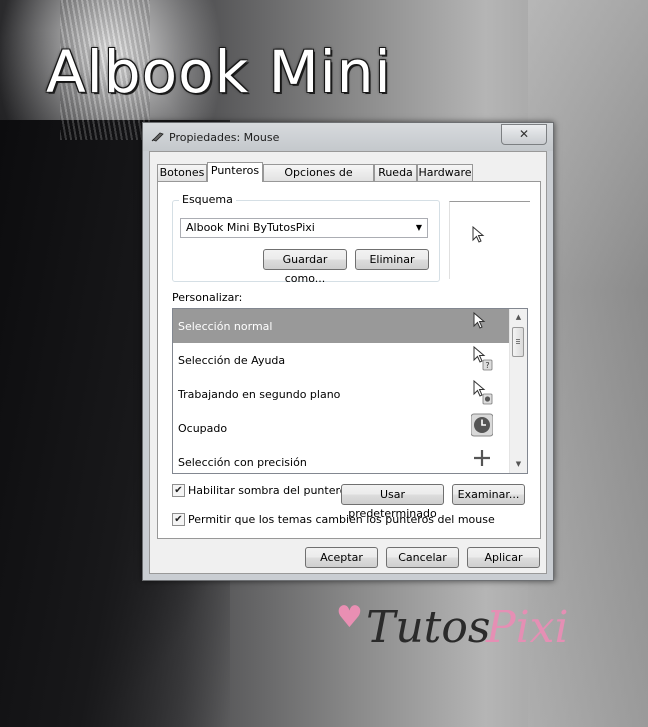 The image size is (648, 727). Describe the element at coordinates (203, 428) in the screenshot. I see `list-item-label: Ocupado` at that location.